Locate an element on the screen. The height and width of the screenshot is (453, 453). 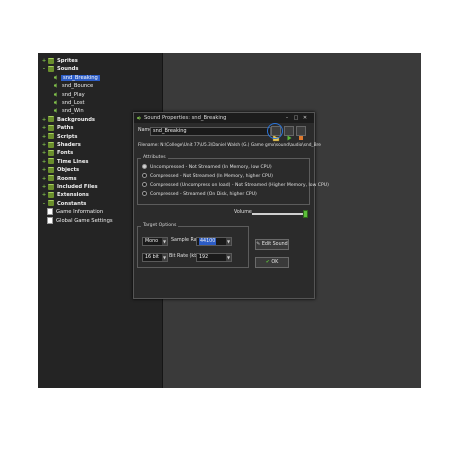
tree-item-label: snd_Win is located at coordinates (73, 111).